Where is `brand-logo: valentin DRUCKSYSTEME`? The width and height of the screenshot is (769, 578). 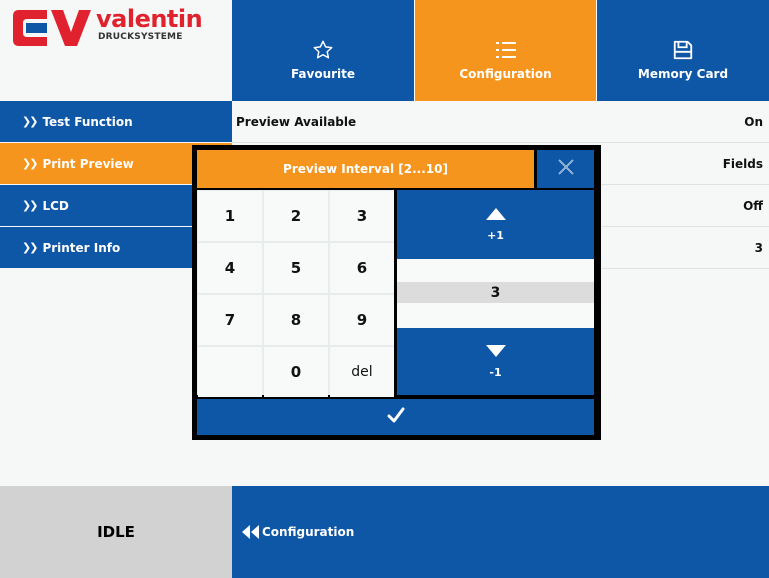 brand-logo: valentin DRUCKSYSTEME is located at coordinates (116, 50).